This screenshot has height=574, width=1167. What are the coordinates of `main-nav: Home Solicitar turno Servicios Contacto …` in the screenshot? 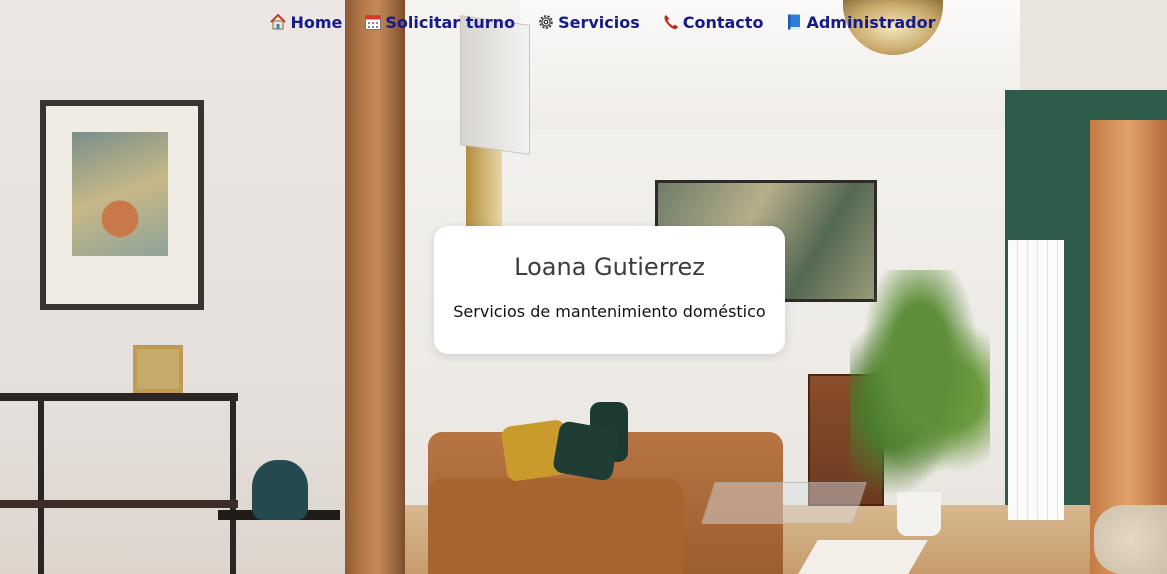 It's located at (583, 22).